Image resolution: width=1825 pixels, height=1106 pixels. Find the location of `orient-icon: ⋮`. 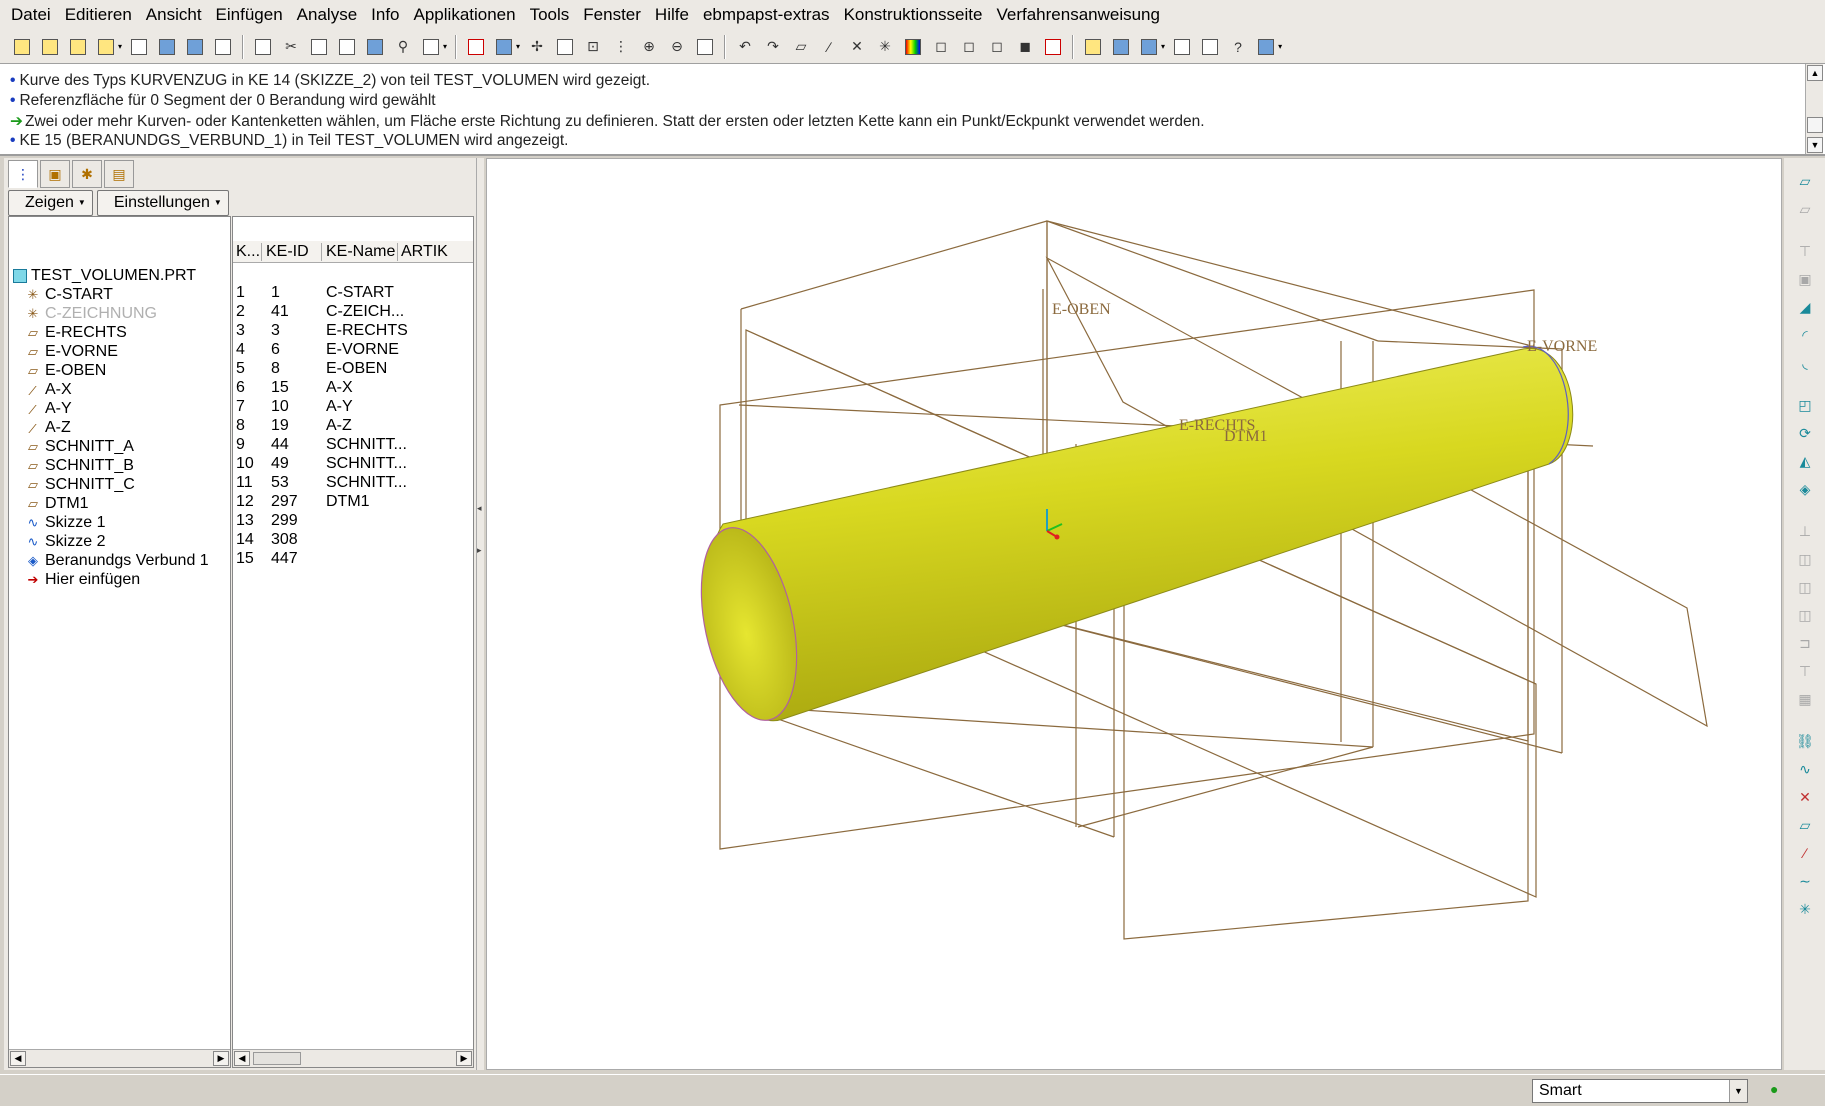

orient-icon: ⋮ is located at coordinates (621, 47).